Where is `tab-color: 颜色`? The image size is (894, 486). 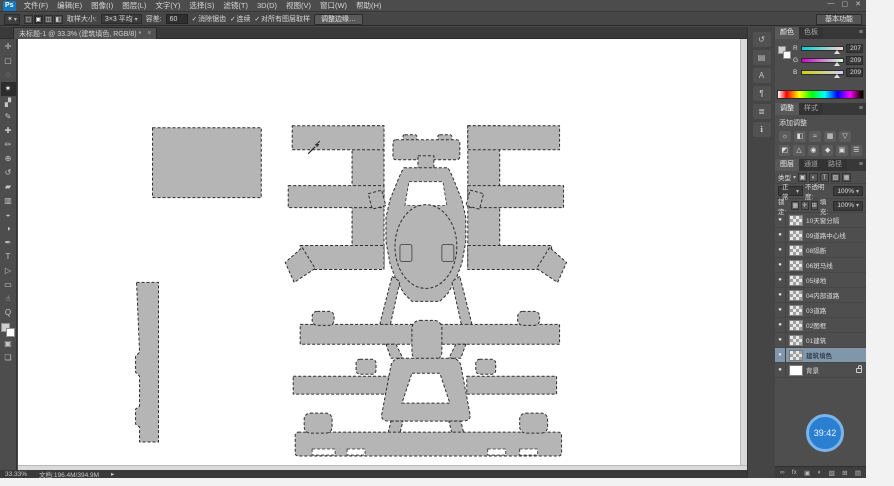 tab-color: 颜色 is located at coordinates (787, 33).